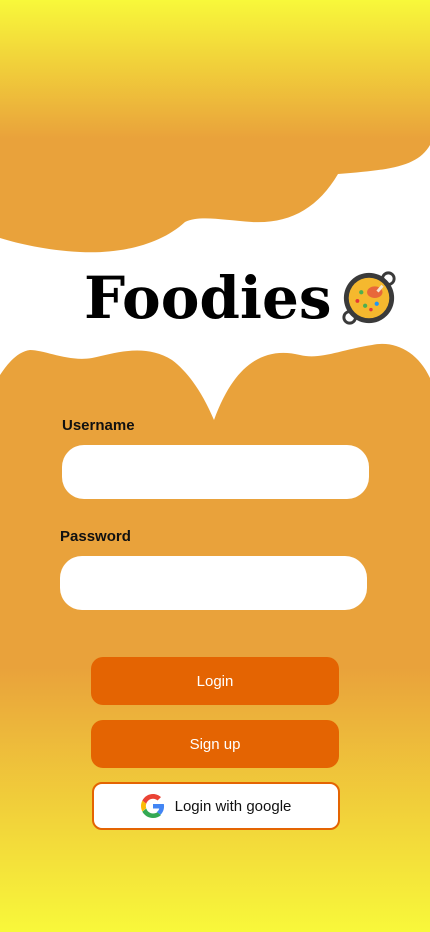 The width and height of the screenshot is (430, 932). Describe the element at coordinates (215, 681) in the screenshot. I see `login-button: Login` at that location.